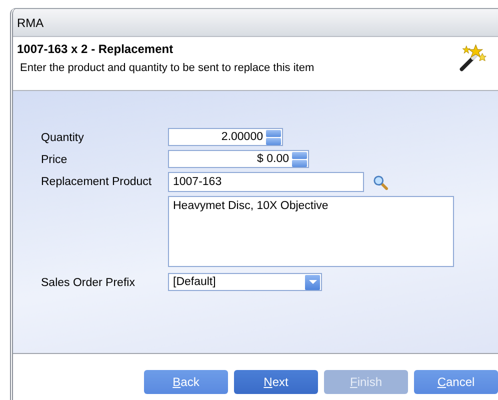 This screenshot has height=400, width=498. Describe the element at coordinates (238, 159) in the screenshot. I see `price-field: $ 0.00` at that location.